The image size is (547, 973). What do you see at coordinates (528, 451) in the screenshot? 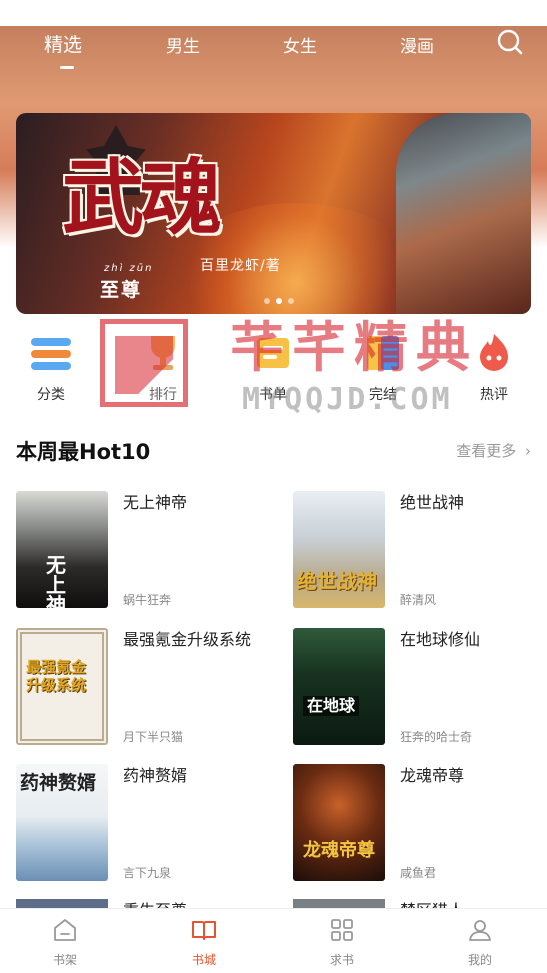
I see `chevron-right-icon: ›` at bounding box center [528, 451].